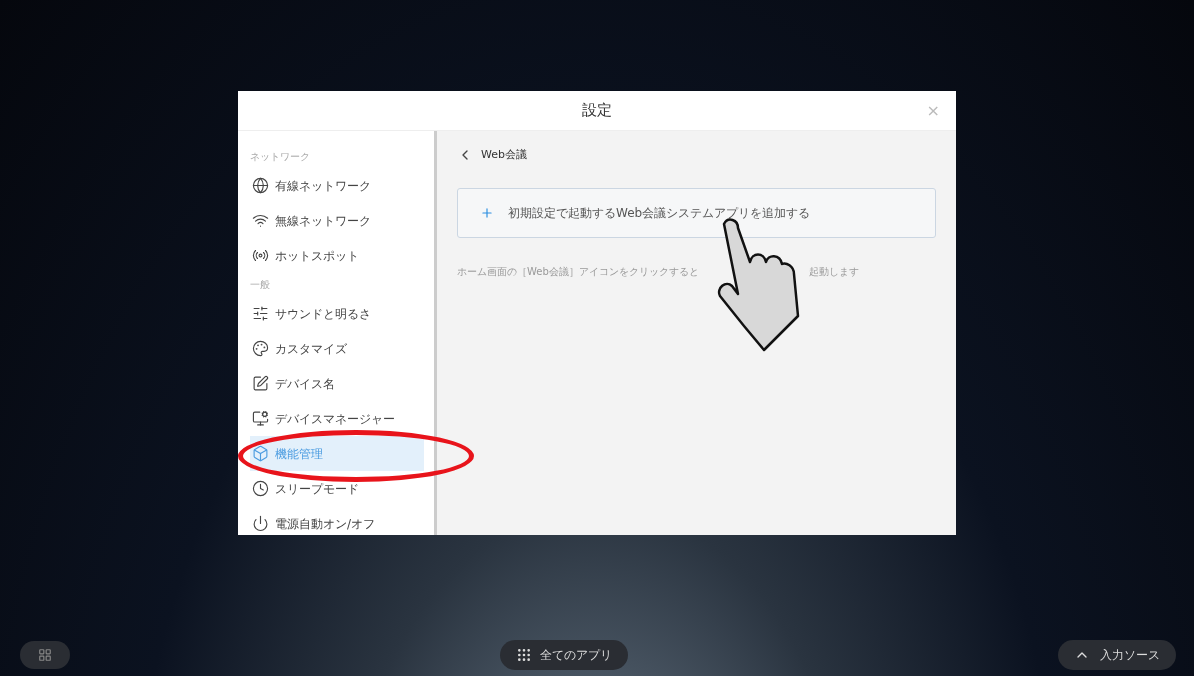 This screenshot has width=1194, height=676. I want to click on sidebar-item: サウンドと明るさ, so click(337, 313).